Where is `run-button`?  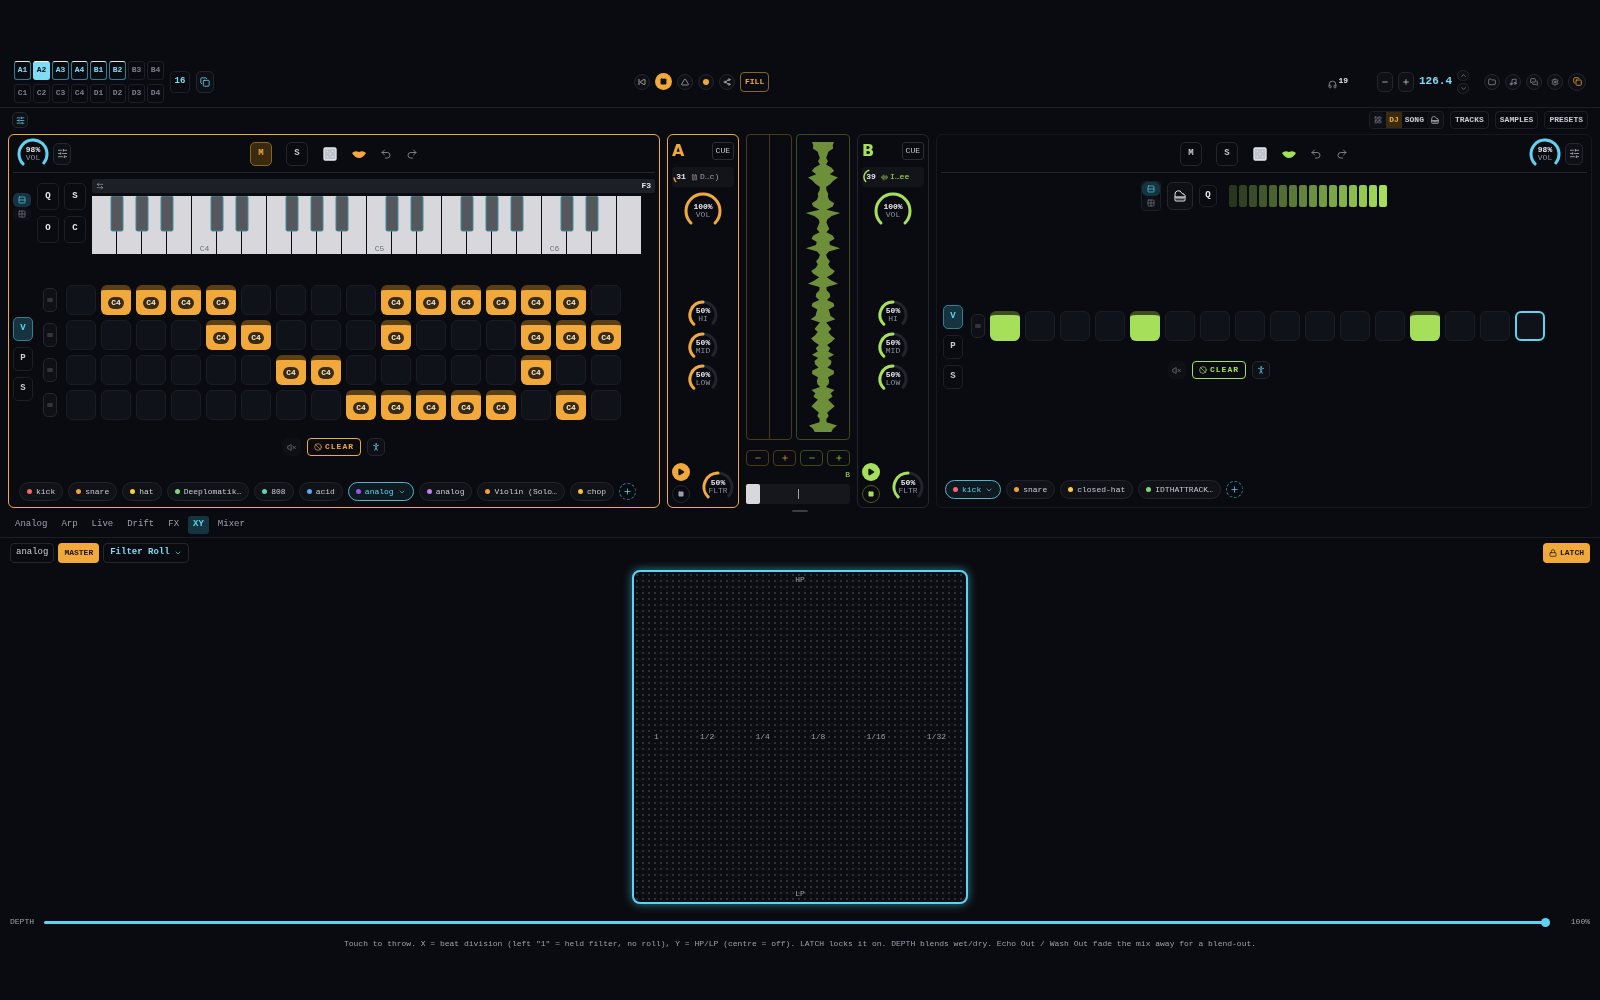 run-button is located at coordinates (1261, 370).